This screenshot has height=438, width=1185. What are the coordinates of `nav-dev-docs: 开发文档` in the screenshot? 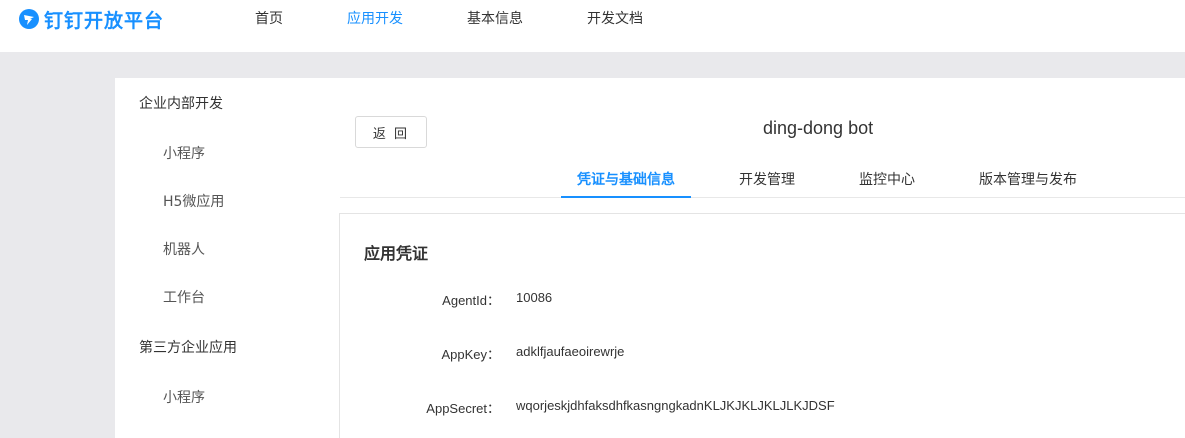 It's located at (615, 19).